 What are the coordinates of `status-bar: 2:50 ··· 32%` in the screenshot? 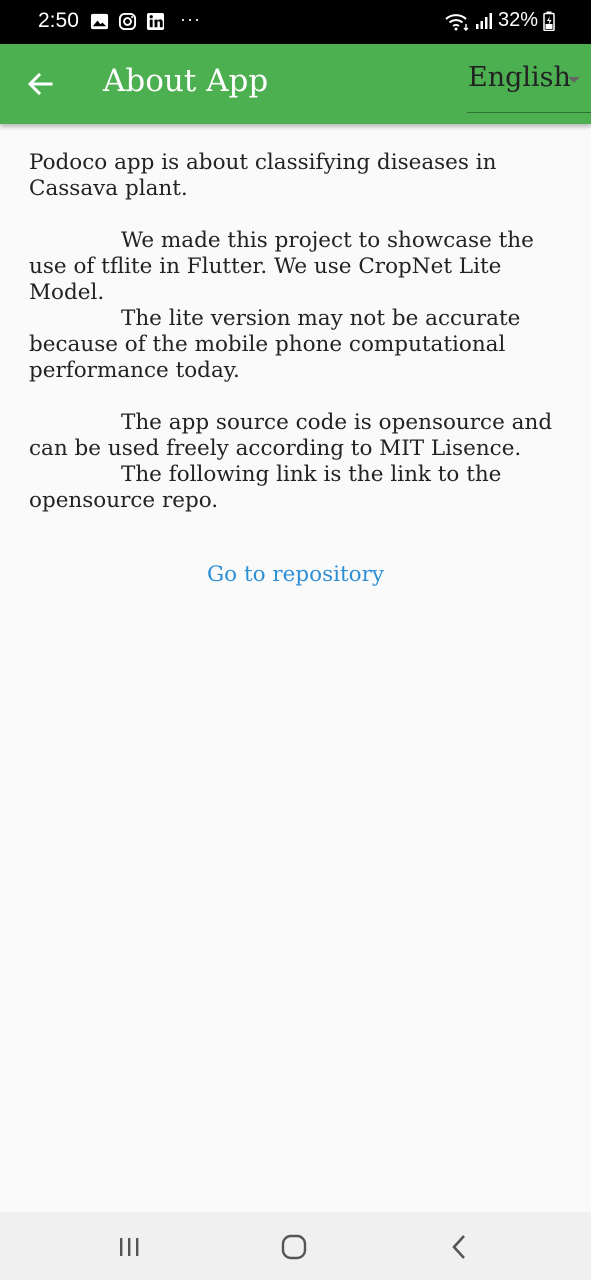 It's located at (295, 22).